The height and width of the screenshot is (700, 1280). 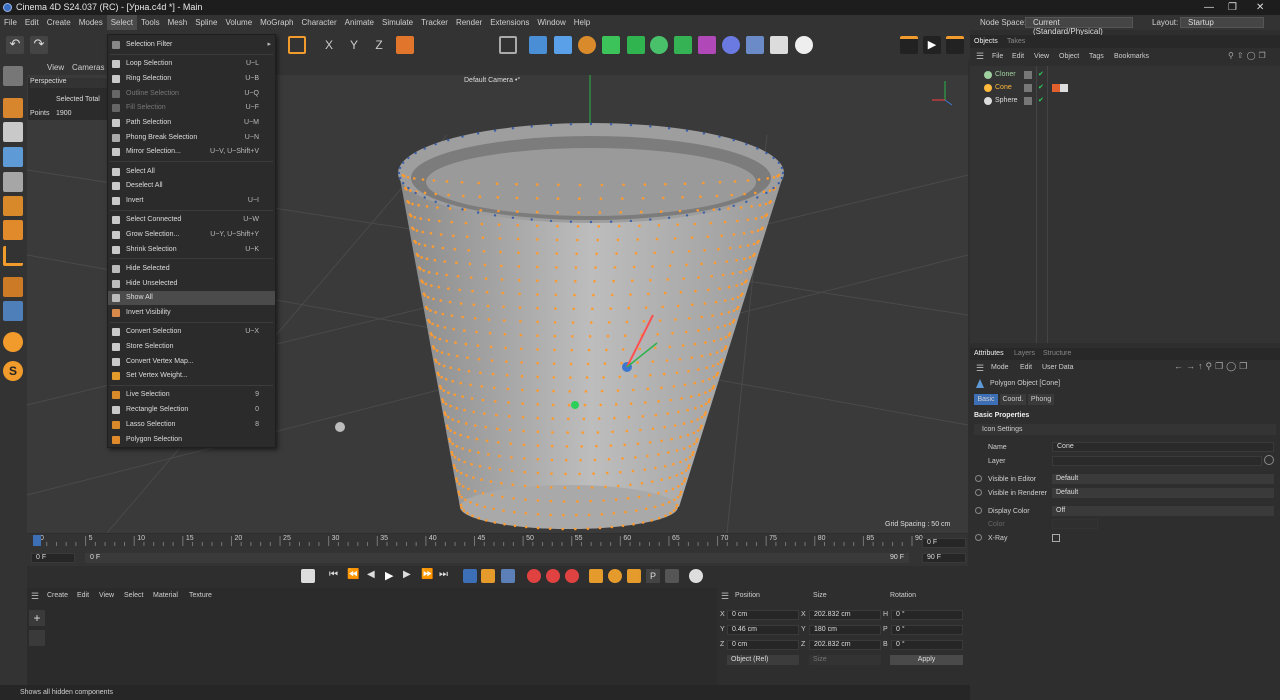 I want to click on axis-mode-icon, so click(x=13, y=256).